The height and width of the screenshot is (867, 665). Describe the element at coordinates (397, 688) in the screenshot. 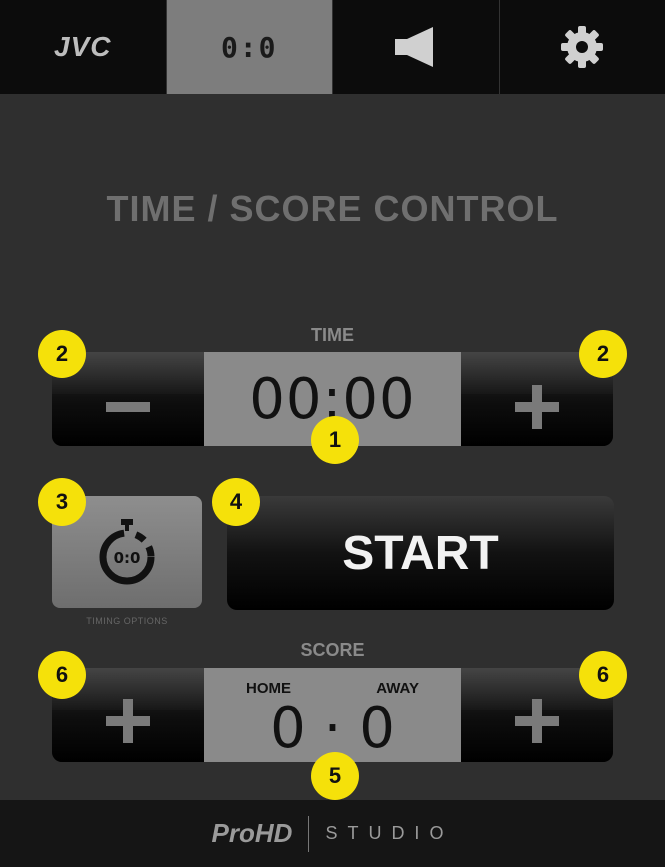

I see `away-label: AWAY` at that location.